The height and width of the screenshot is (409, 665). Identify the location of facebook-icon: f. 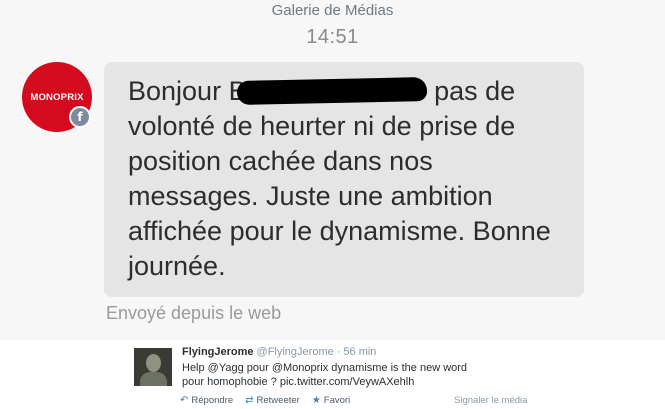
(80, 117).